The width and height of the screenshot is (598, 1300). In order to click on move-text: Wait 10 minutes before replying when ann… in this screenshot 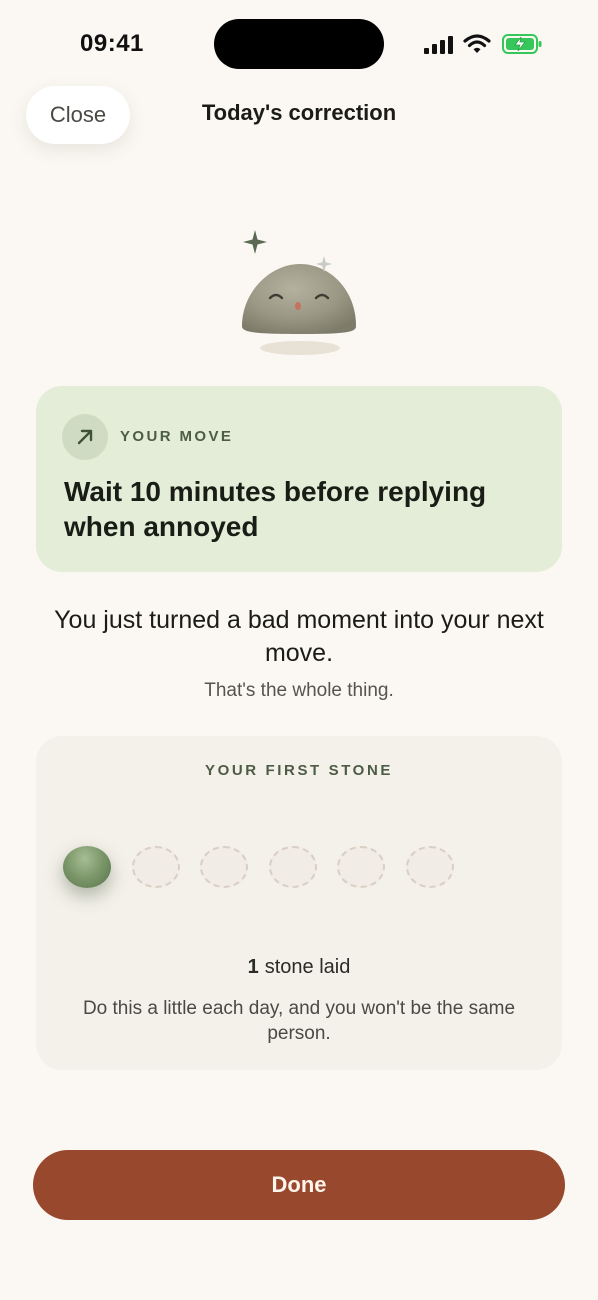, I will do `click(275, 509)`.